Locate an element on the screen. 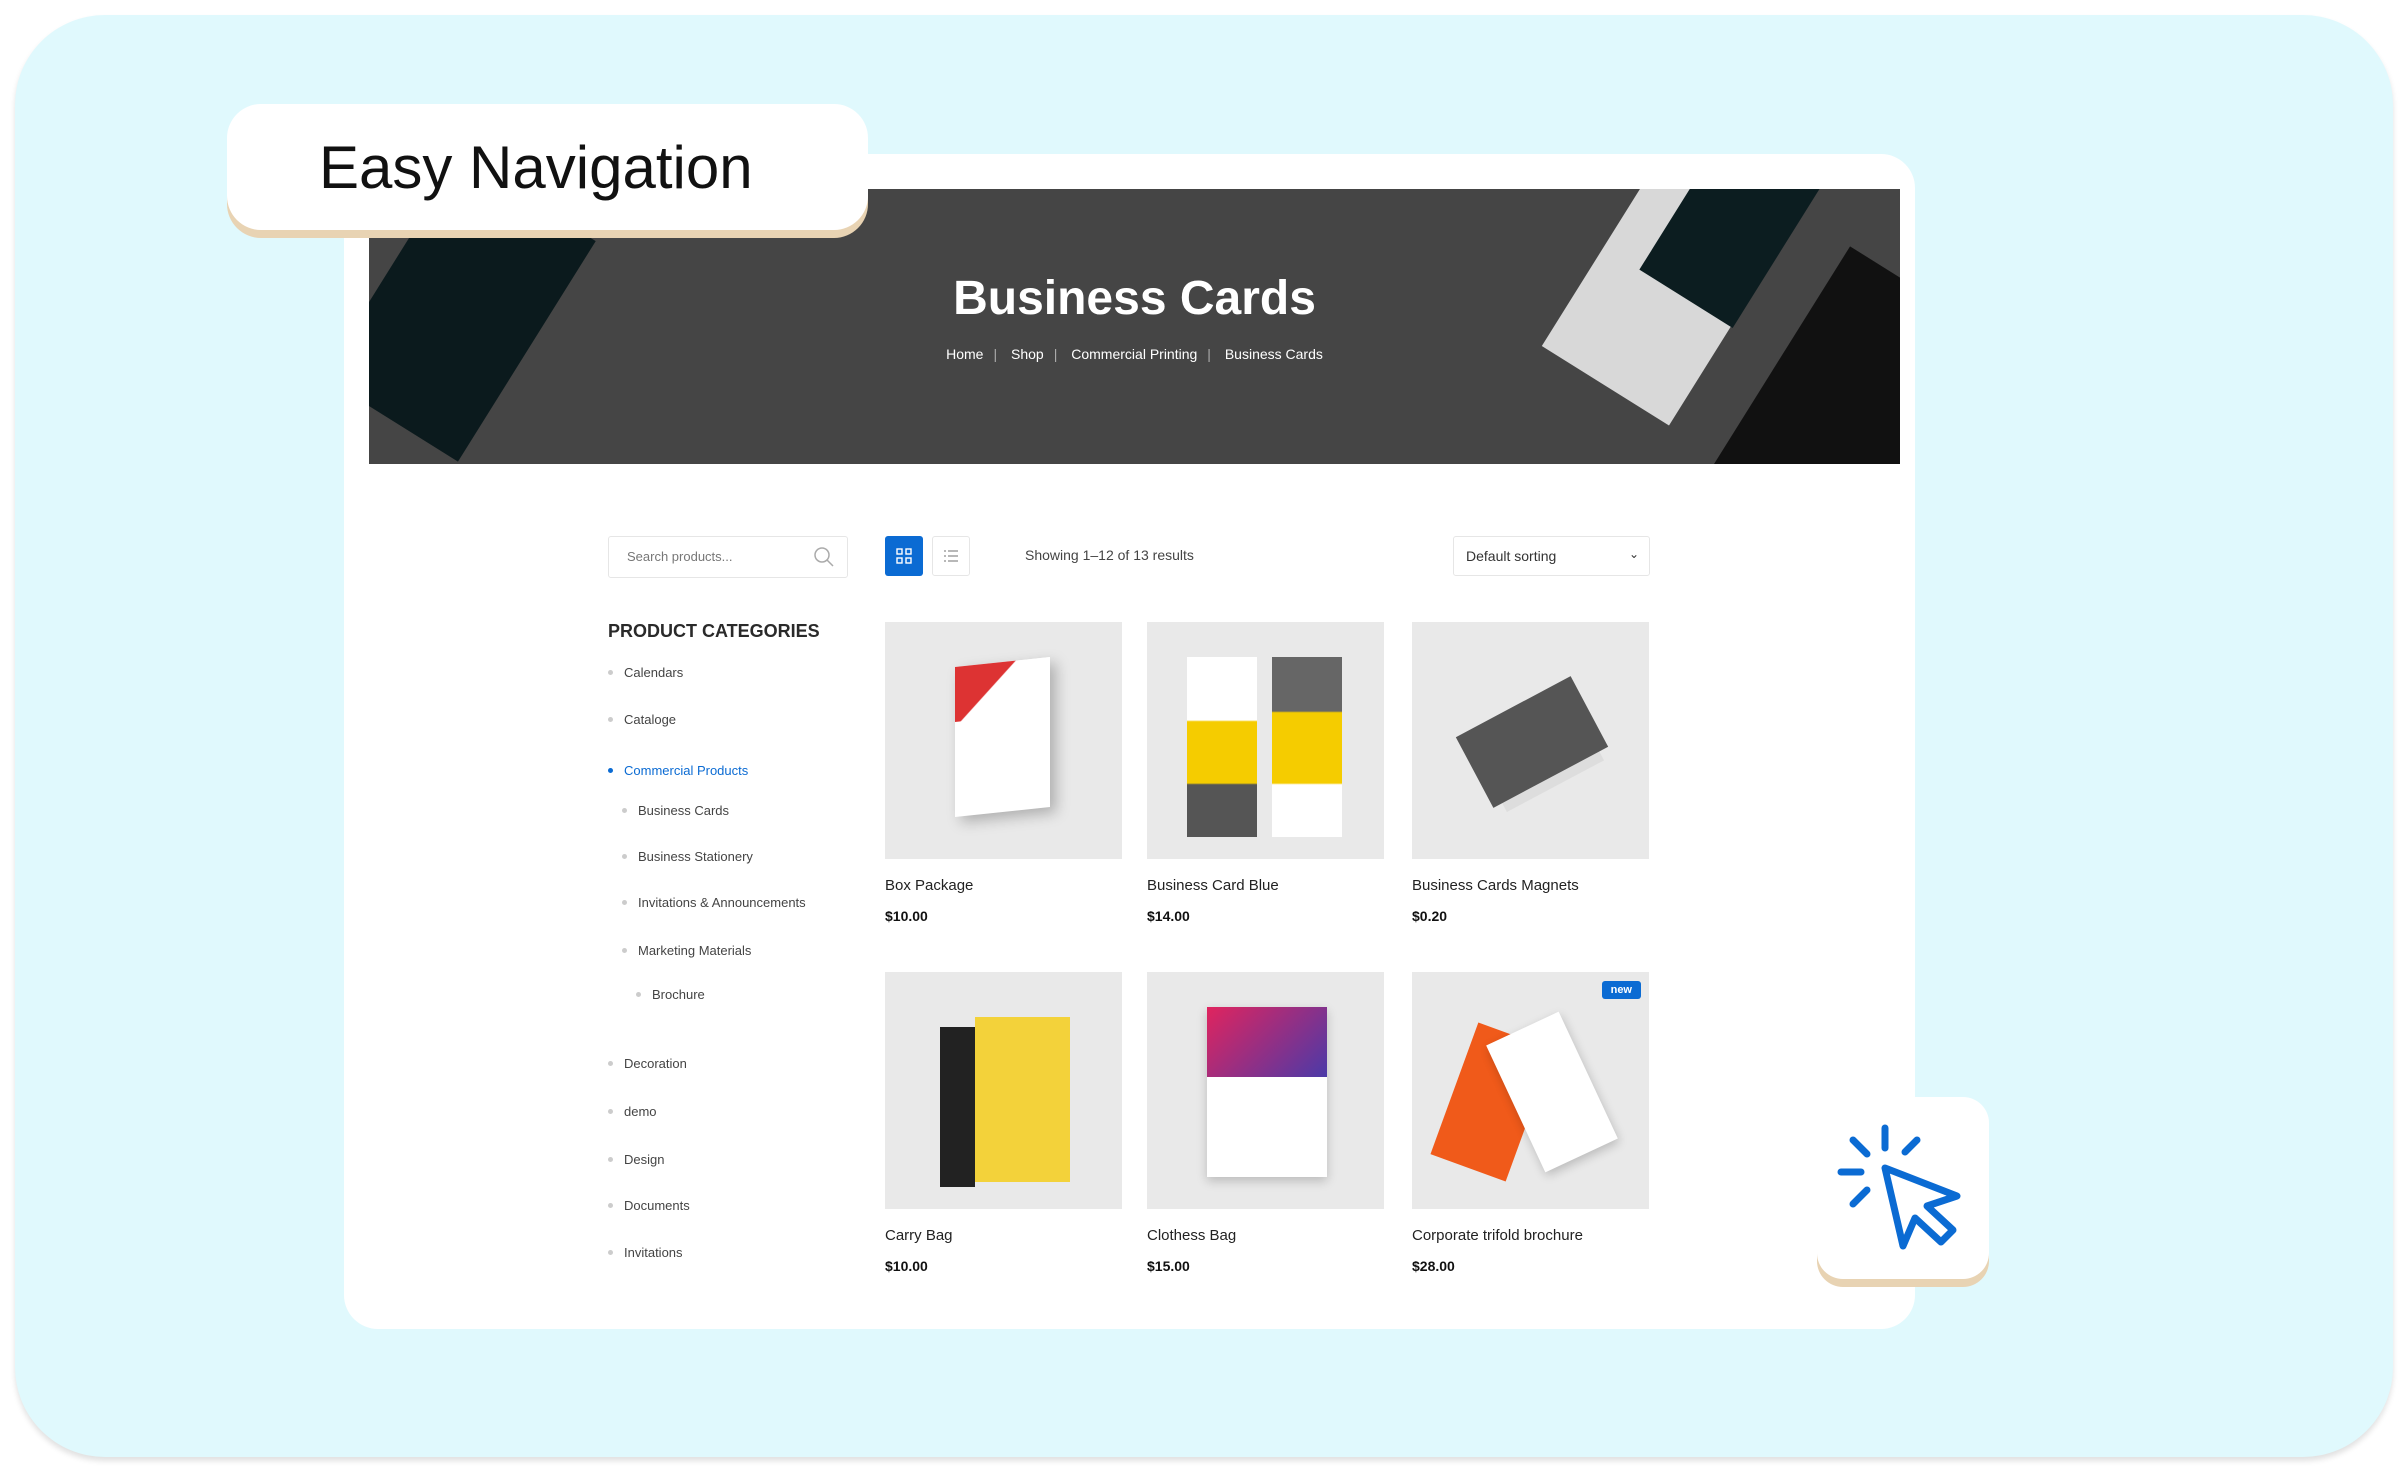 The image size is (2408, 1472). sidebar-category-item: Business Stationery is located at coordinates (687, 856).